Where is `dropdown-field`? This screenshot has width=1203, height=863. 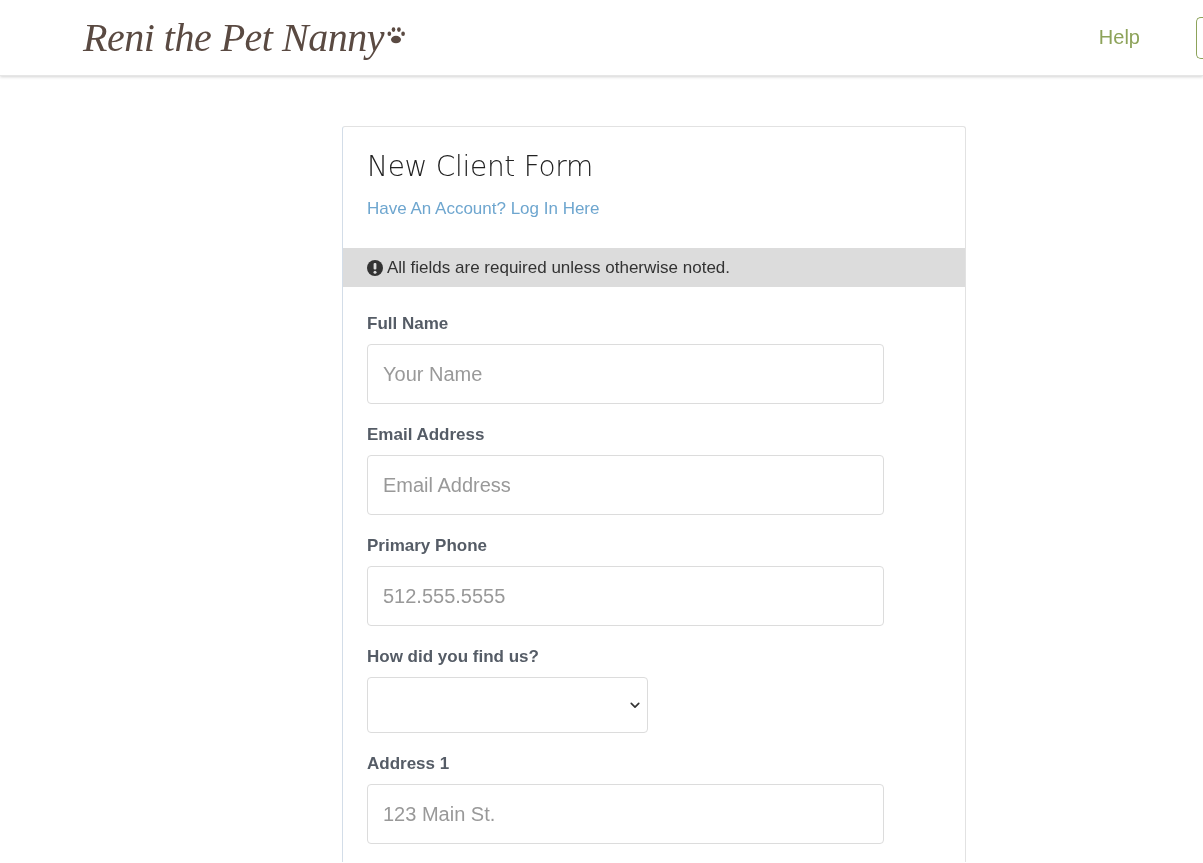 dropdown-field is located at coordinates (507, 705).